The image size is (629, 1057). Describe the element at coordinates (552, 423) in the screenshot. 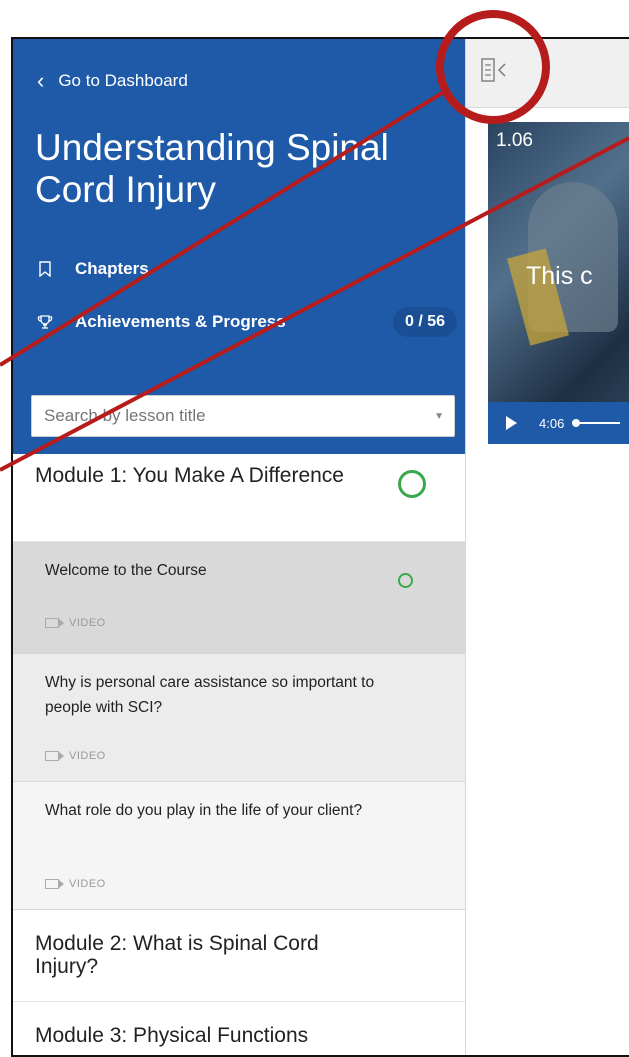

I see `video-time: 4:06` at that location.